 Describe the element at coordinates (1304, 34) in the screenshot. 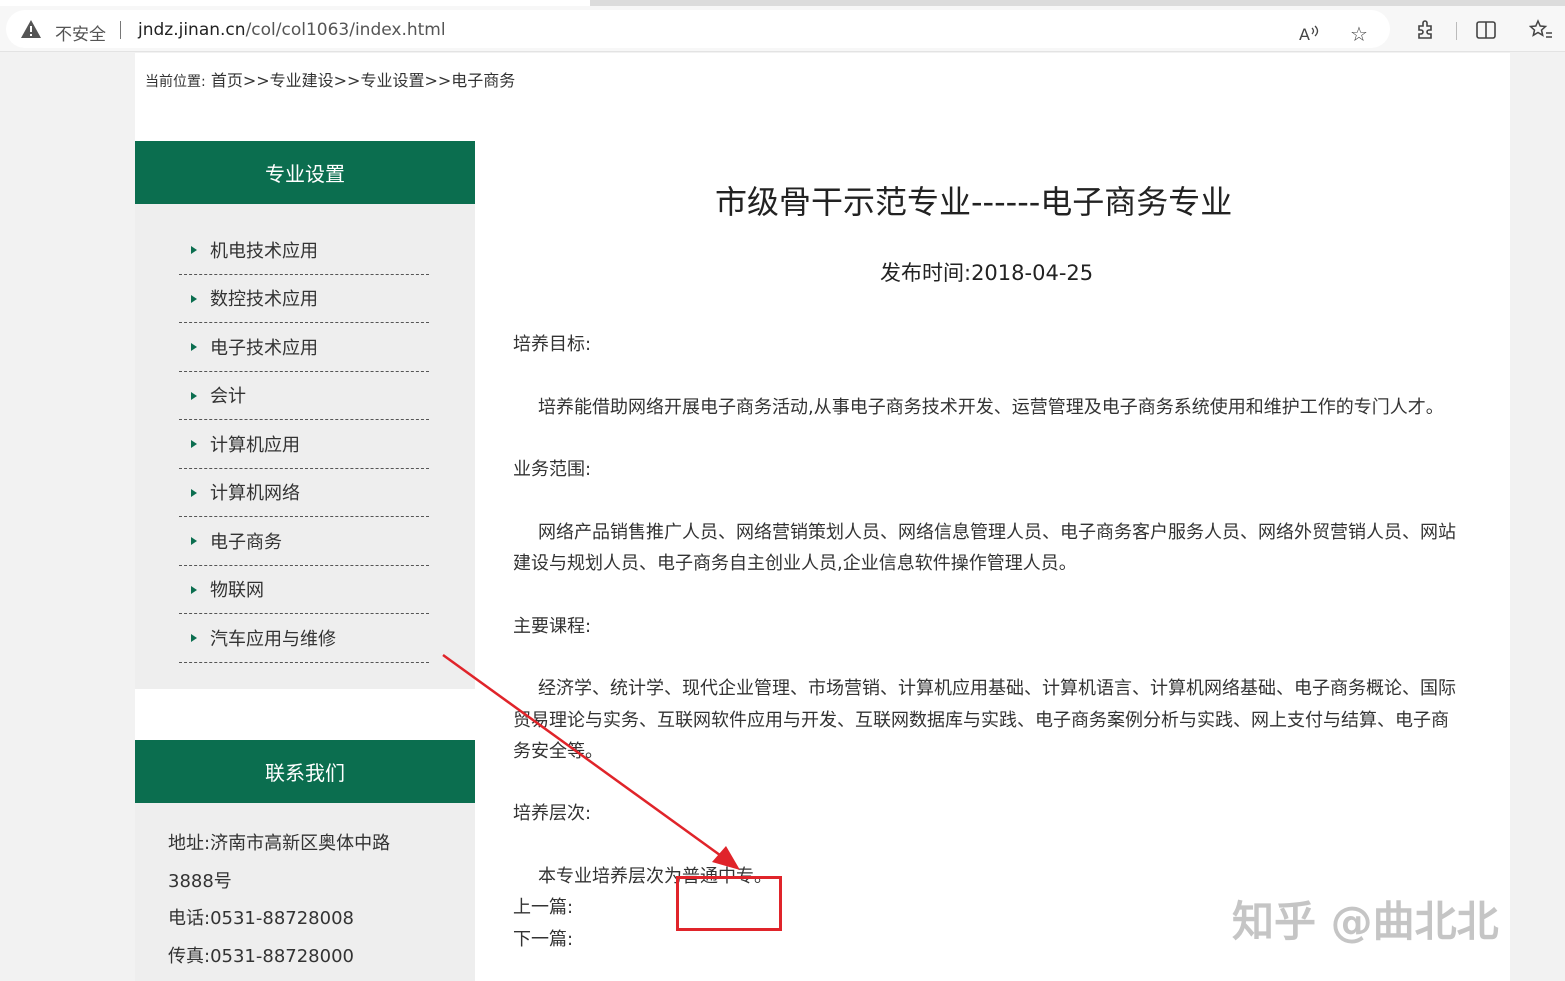

I see `svg-text: A` at that location.